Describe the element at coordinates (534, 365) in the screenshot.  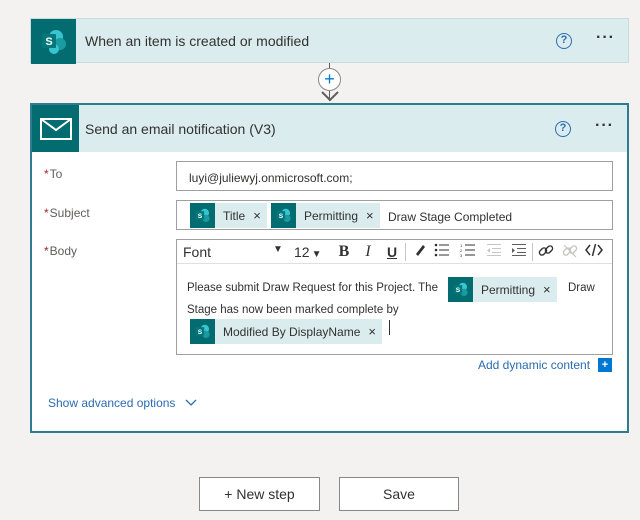
I see `add-dynamic-content-link: Add dynamic content` at that location.